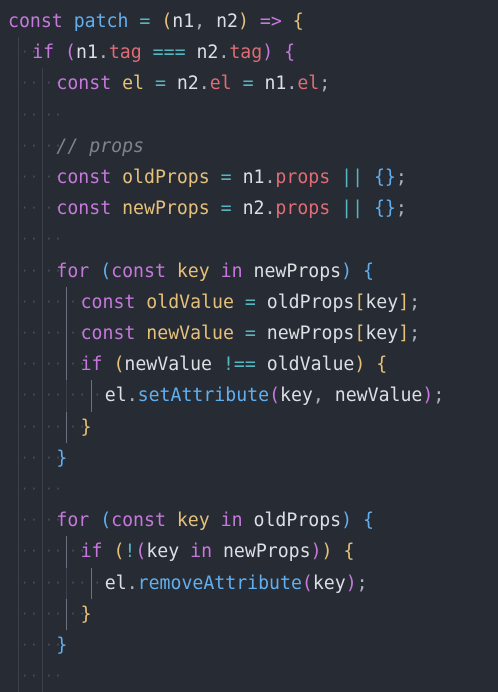 Image resolution: width=498 pixels, height=692 pixels. Describe the element at coordinates (289, 333) in the screenshot. I see `code-line: const newValue = newProps[key];` at that location.